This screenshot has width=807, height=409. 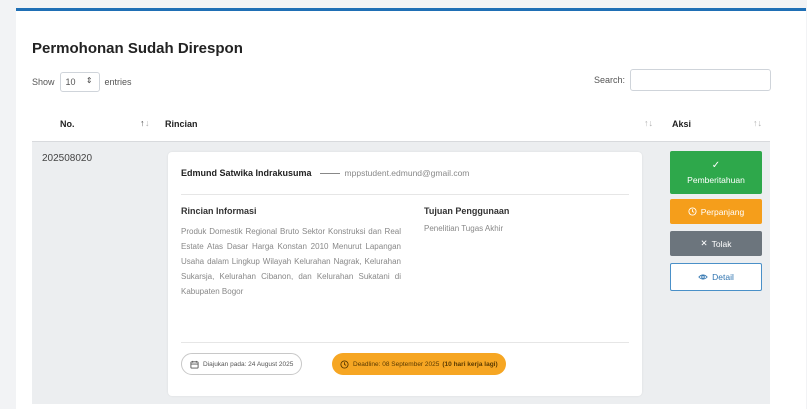 What do you see at coordinates (470, 364) in the screenshot?
I see `deadline-remaining: (10 hari kerja lagi)` at bounding box center [470, 364].